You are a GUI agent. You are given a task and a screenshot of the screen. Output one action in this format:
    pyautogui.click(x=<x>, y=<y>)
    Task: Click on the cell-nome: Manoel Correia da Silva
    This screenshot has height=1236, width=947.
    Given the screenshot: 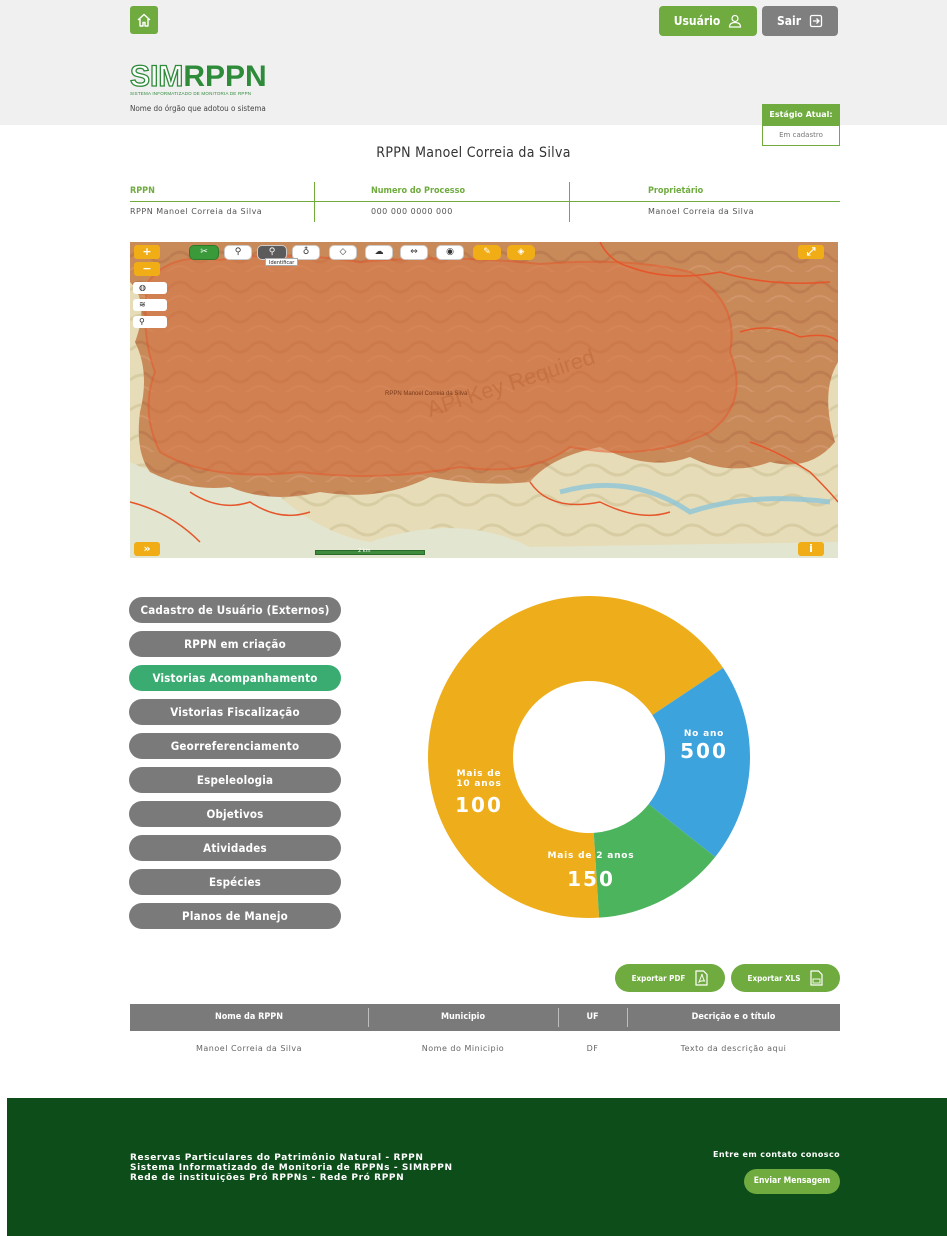 What is the action you would take?
    pyautogui.click(x=249, y=1048)
    